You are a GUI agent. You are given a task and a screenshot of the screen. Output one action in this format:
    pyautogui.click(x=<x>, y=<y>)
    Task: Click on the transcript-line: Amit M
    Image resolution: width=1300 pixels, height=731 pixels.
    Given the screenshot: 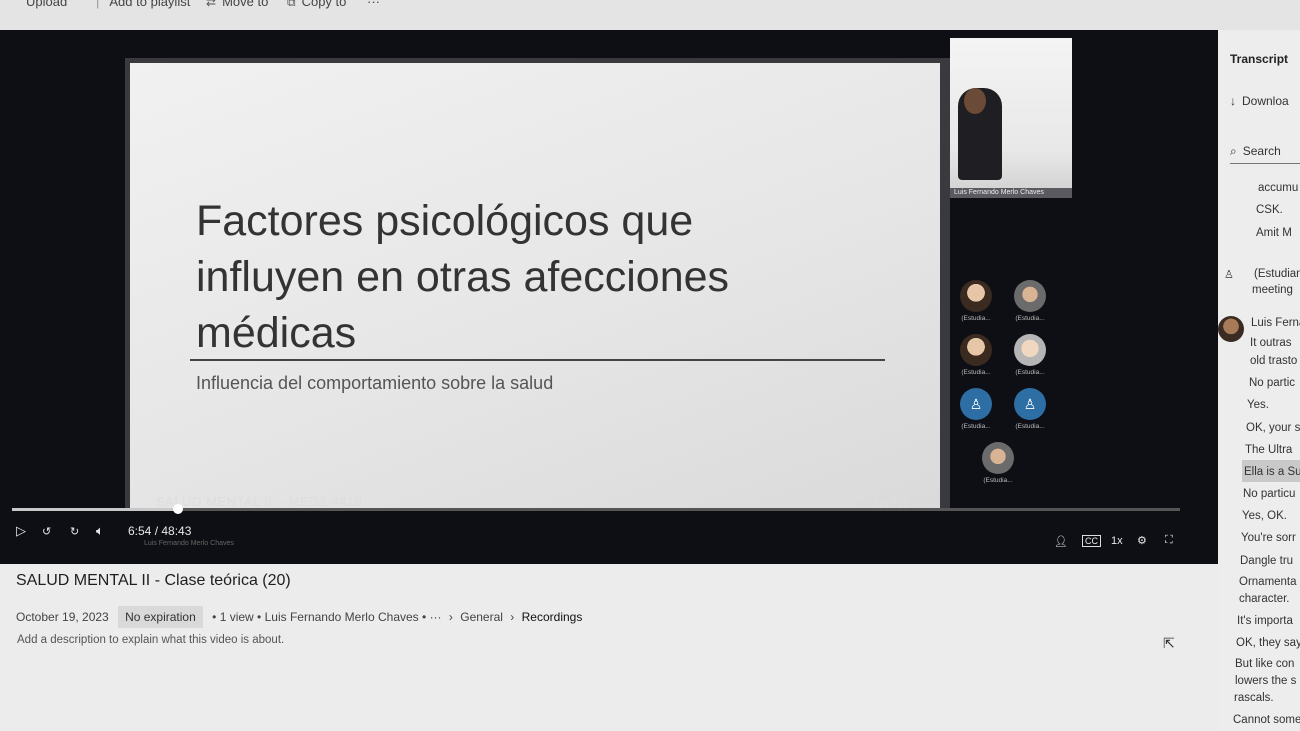 What is the action you would take?
    pyautogui.click(x=1274, y=233)
    